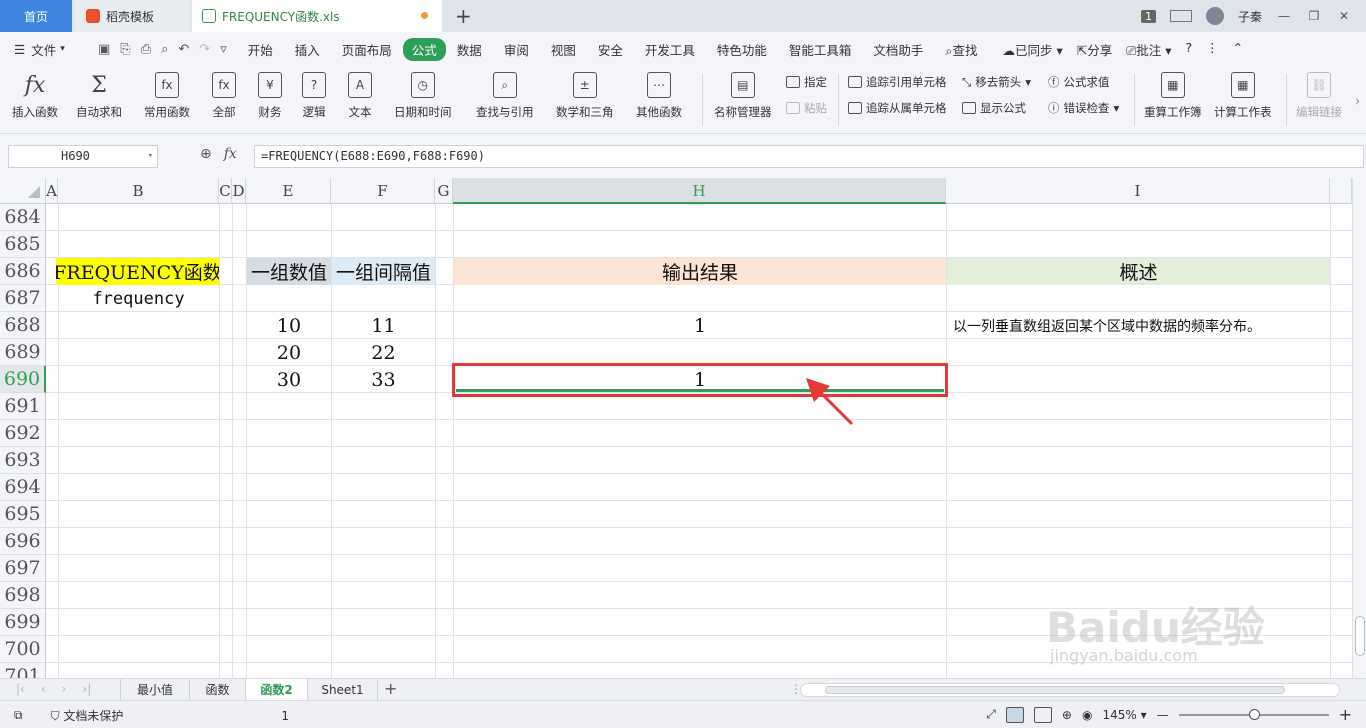 This screenshot has width=1366, height=728. I want to click on menu-item-page-layout: 页面布局, so click(367, 49).